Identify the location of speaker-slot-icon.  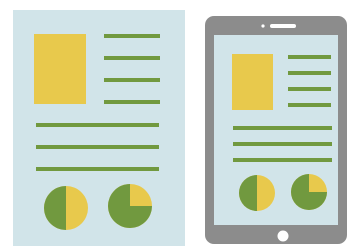
(283, 26).